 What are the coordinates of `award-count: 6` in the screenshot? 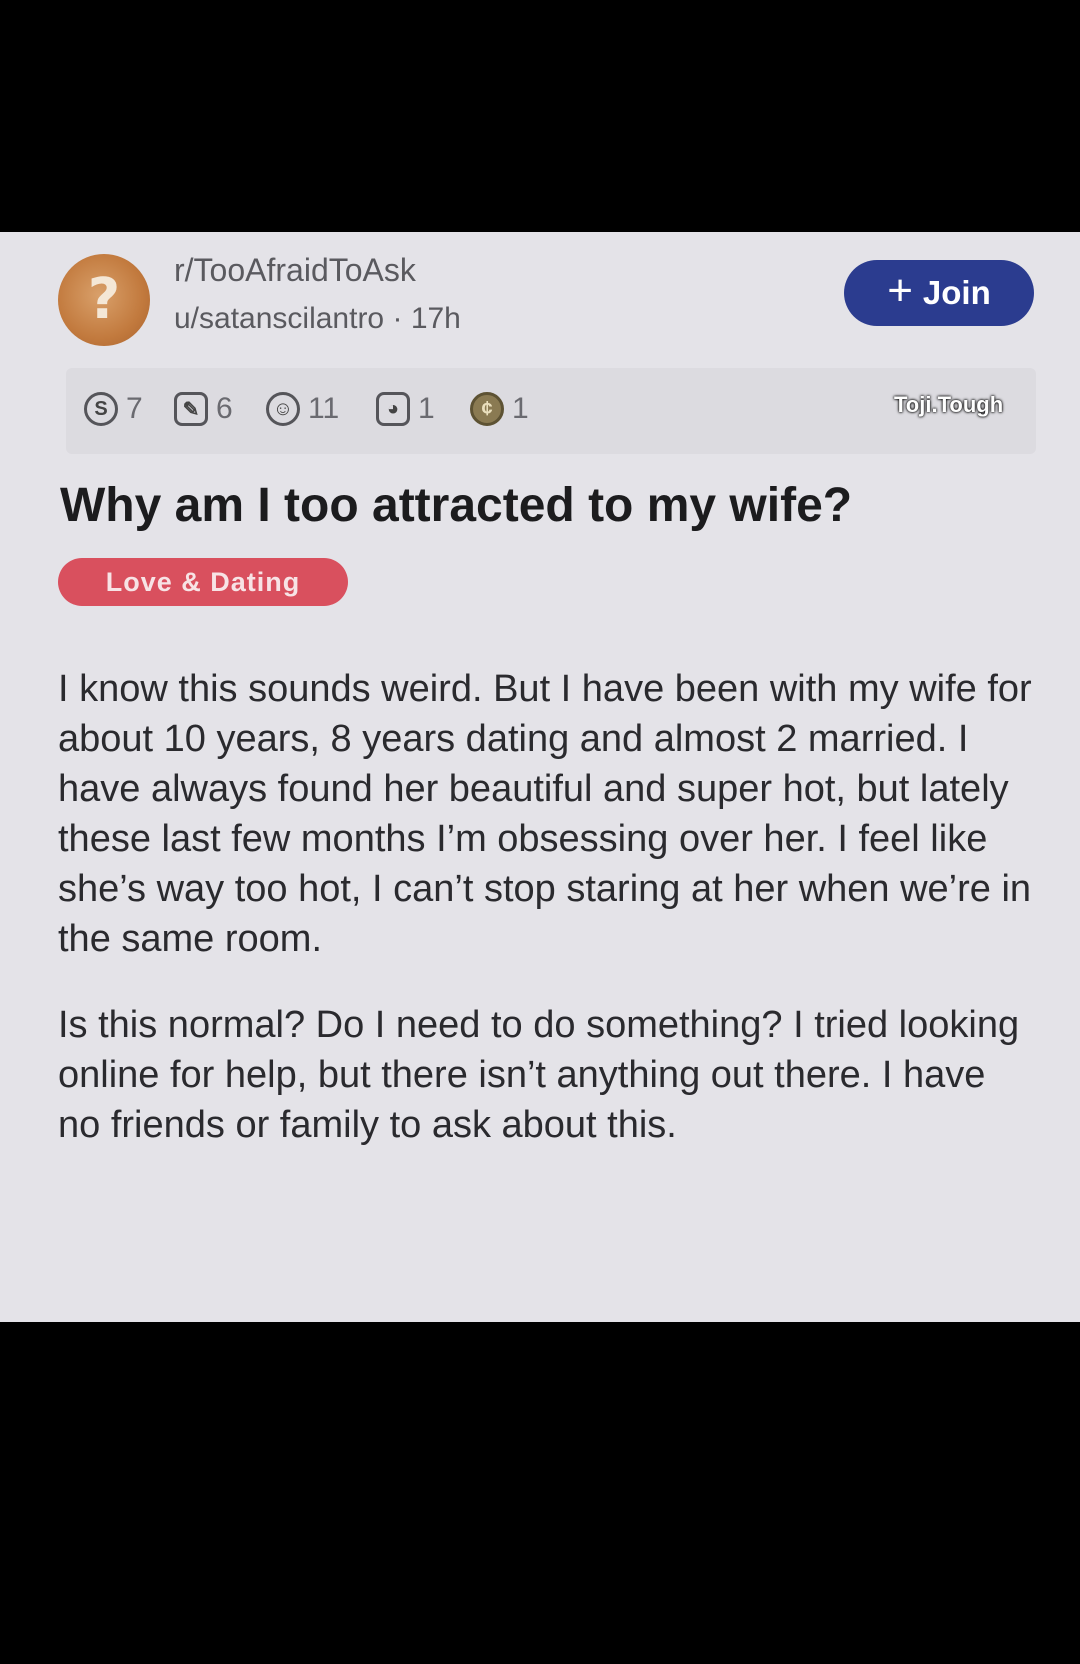 It's located at (224, 408).